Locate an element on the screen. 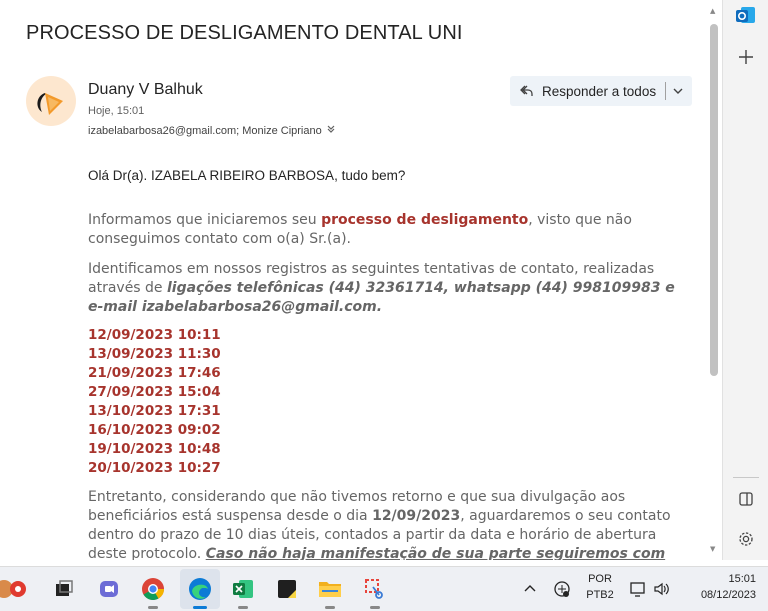  reply-all-icon is located at coordinates (526, 91).